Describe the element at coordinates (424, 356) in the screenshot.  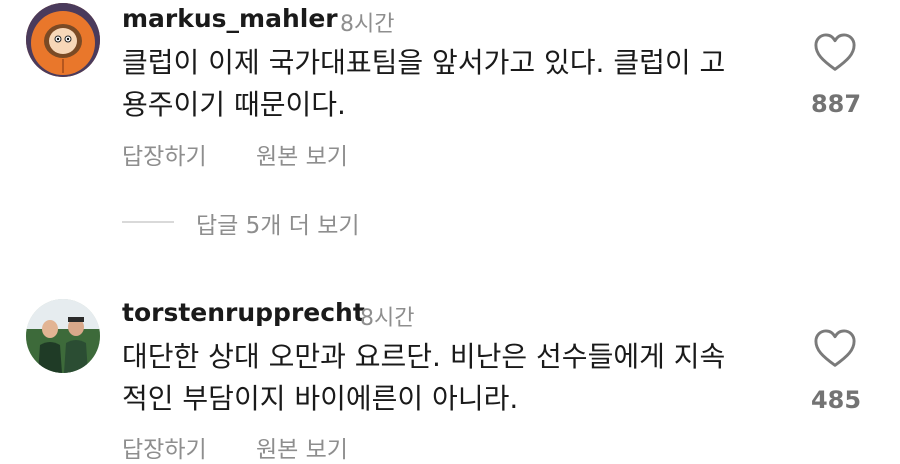
I see `comment-text-line: 대단한 상대 오만과 요르단. 비난은 선수들에게 지속` at that location.